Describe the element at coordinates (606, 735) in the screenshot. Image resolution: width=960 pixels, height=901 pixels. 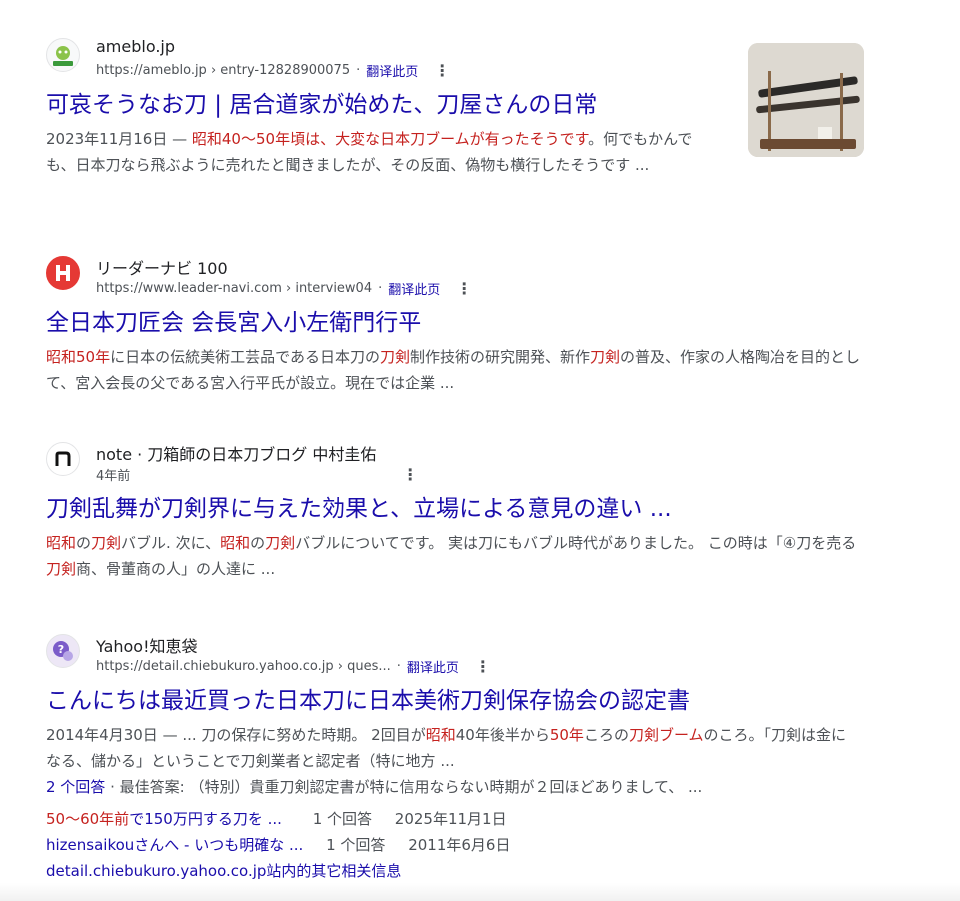
I see `snippet-text: ころの` at that location.